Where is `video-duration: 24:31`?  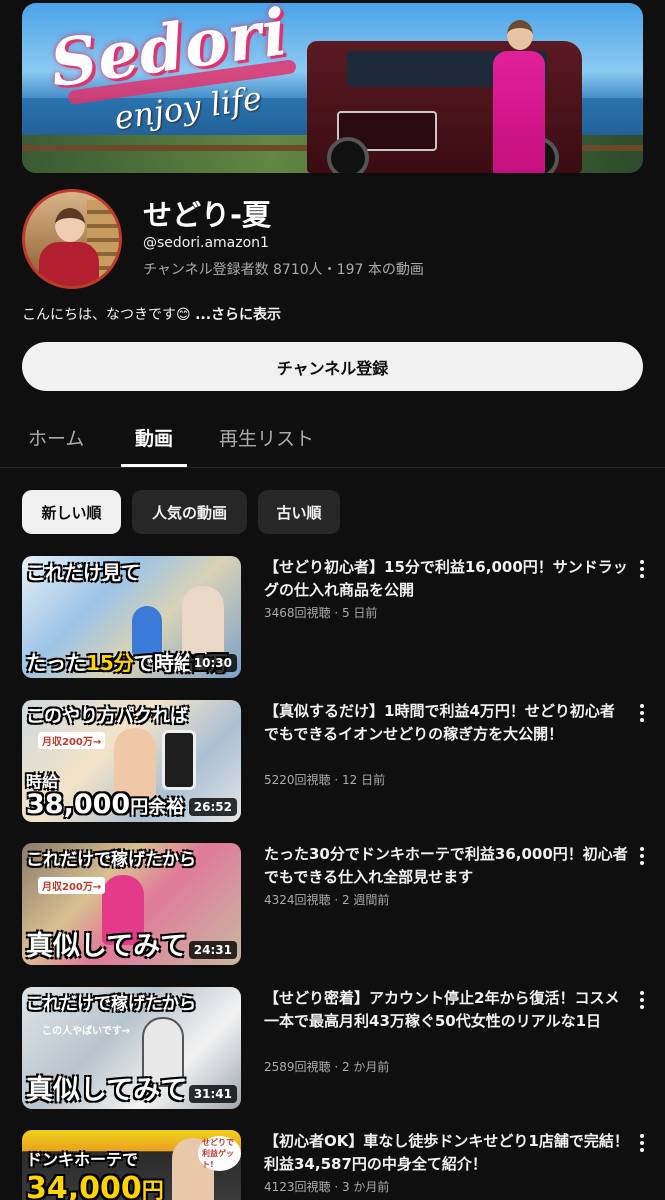
video-duration: 24:31 is located at coordinates (212, 950).